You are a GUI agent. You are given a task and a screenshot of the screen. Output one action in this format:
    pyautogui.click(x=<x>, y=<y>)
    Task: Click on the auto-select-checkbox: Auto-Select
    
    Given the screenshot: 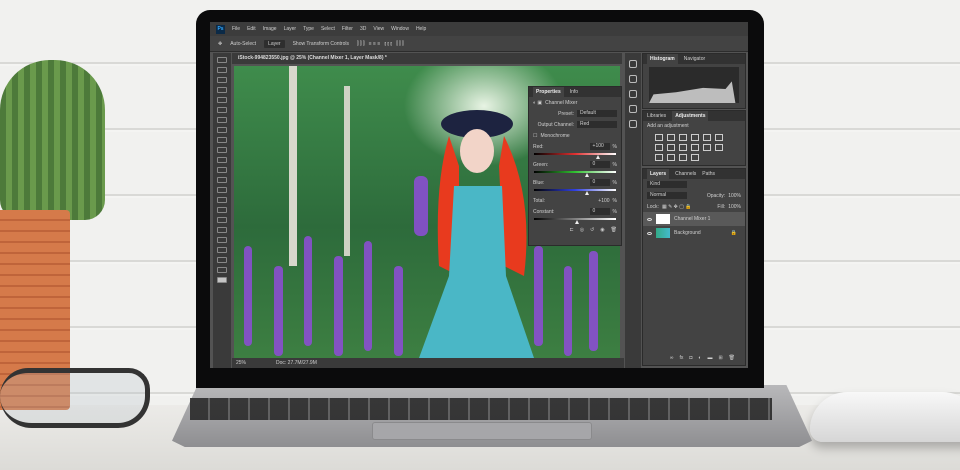 What is the action you would take?
    pyautogui.click(x=243, y=44)
    